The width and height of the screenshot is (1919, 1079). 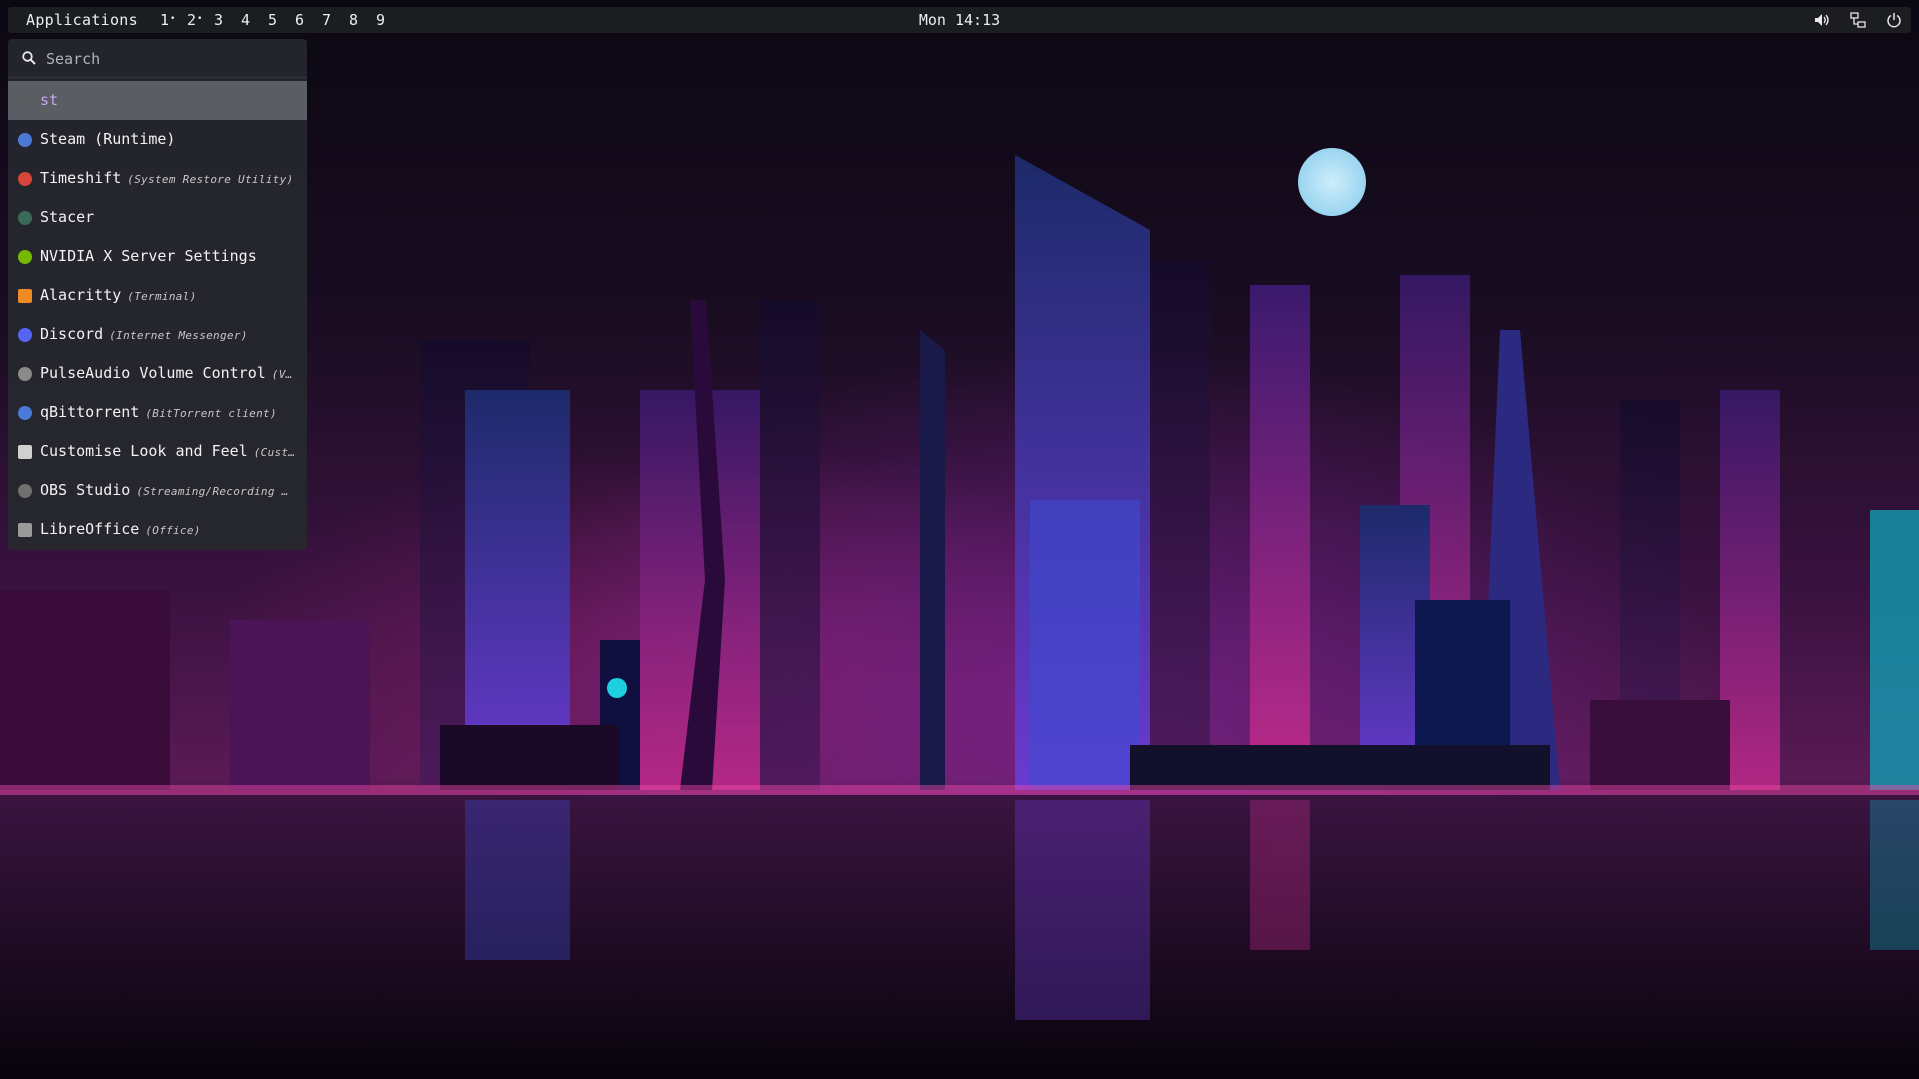 What do you see at coordinates (178, 335) in the screenshot?
I see `result-description: (Internet Messenger)` at bounding box center [178, 335].